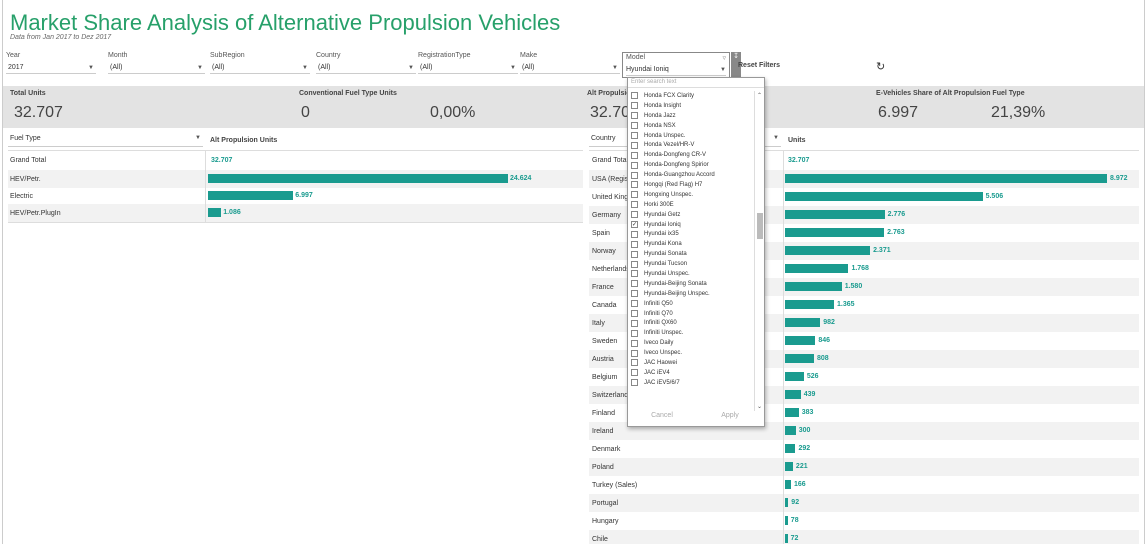 Image resolution: width=1147 pixels, height=544 pixels. Describe the element at coordinates (759, 406) in the screenshot. I see `scroll-down-icon: ⌄` at that location.